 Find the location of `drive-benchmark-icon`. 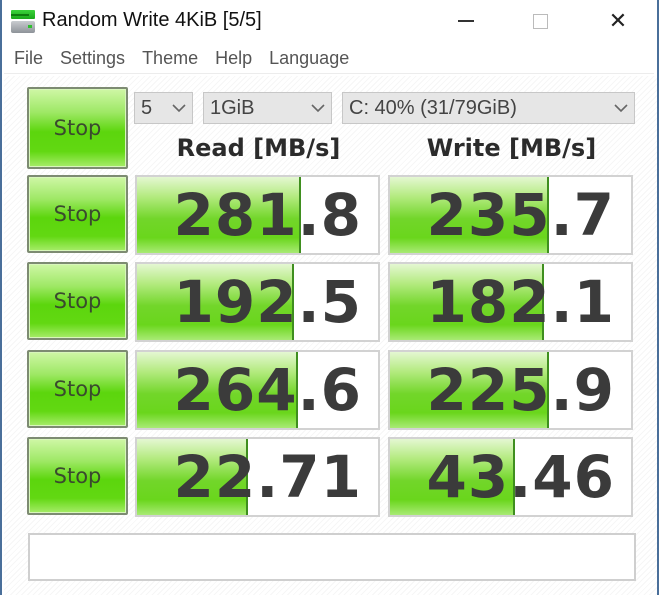

drive-benchmark-icon is located at coordinates (23, 22).